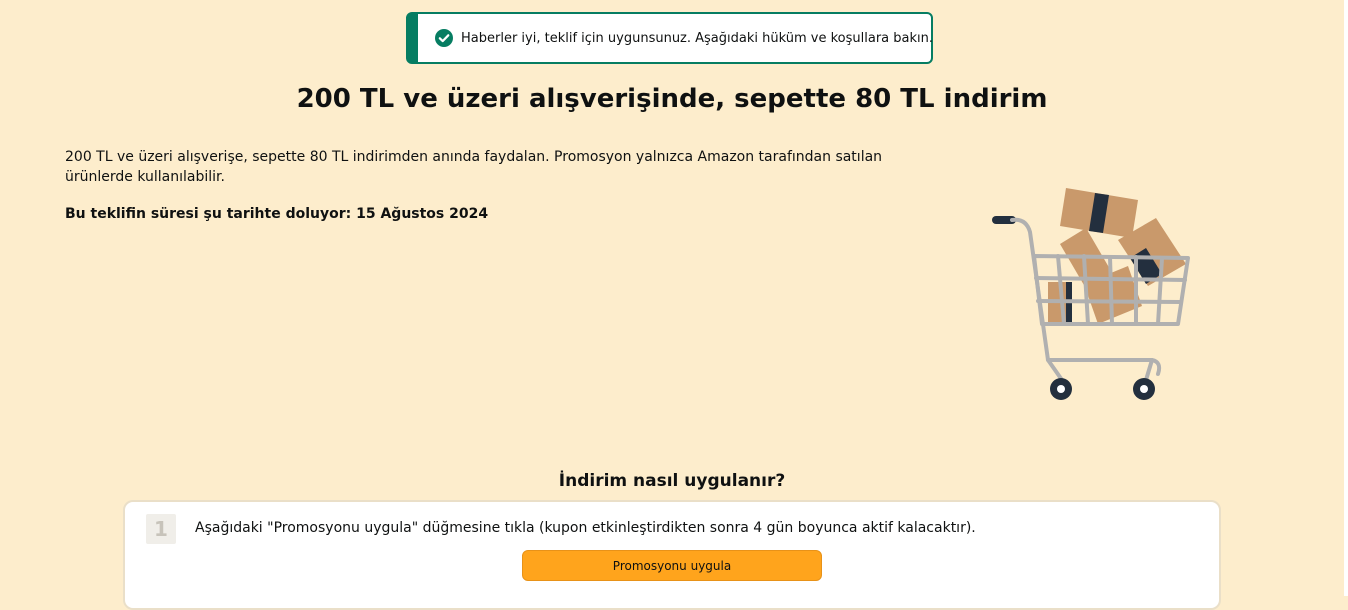 This screenshot has width=1348, height=610. I want to click on how-to-title: İndirim nasıl uygulanır?, so click(672, 481).